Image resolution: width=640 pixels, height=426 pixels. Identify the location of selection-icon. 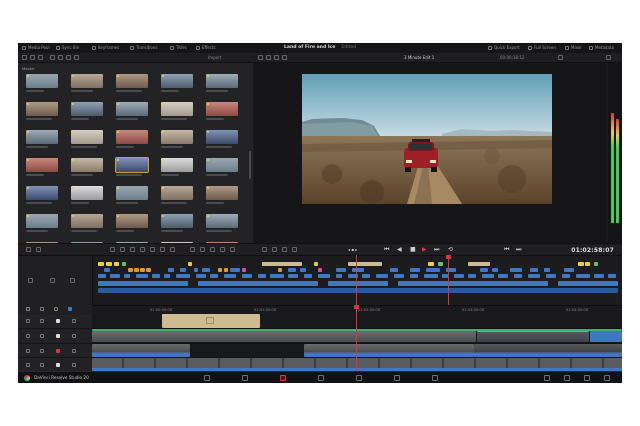
(70, 309).